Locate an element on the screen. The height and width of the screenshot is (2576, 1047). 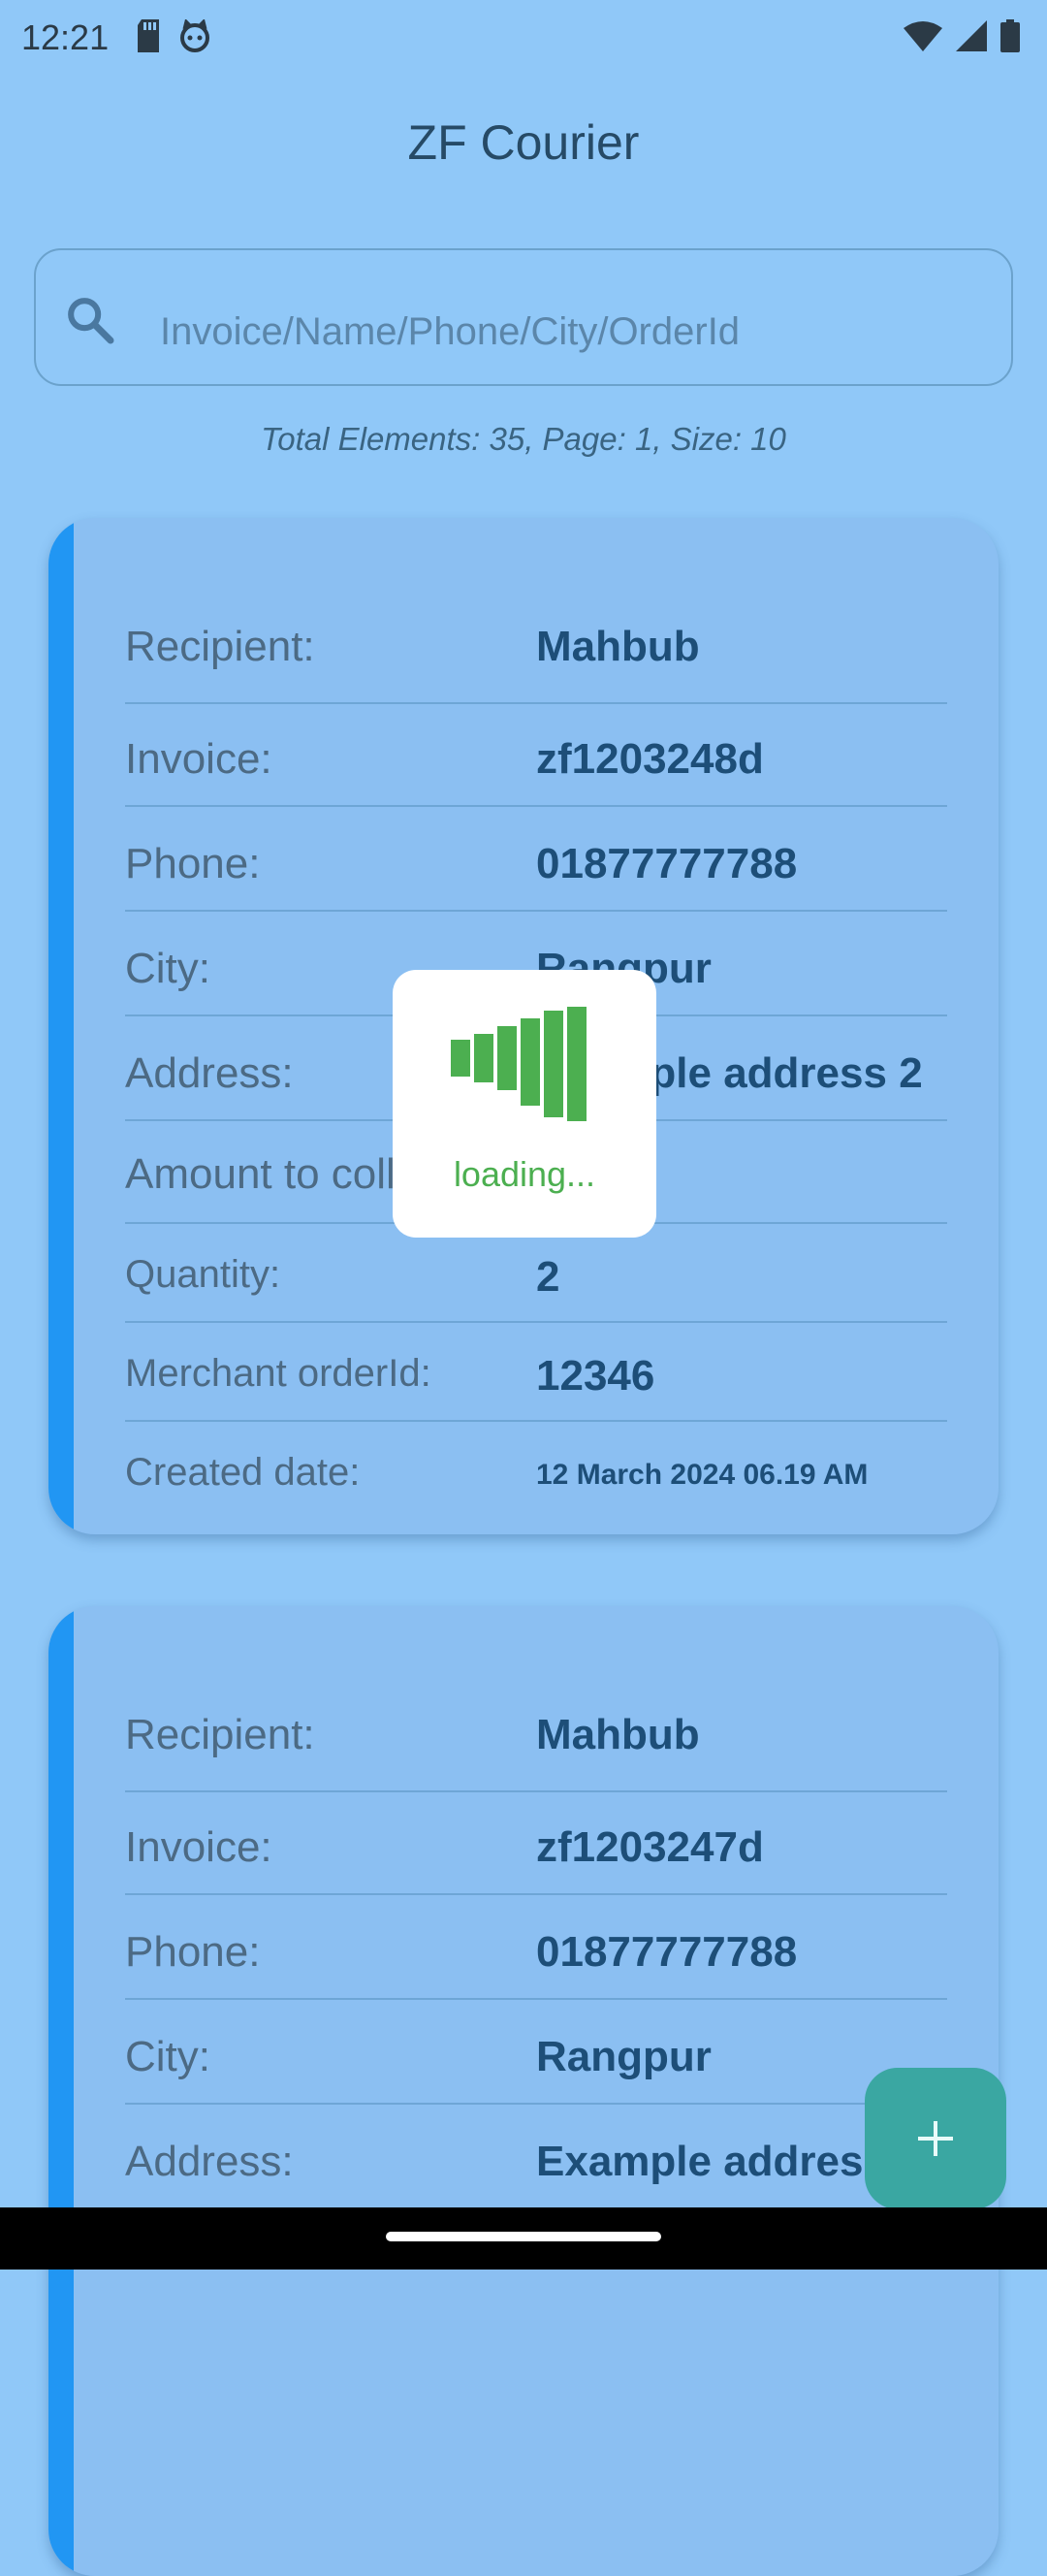
card-row-invoice: Invoice: zf1203248d is located at coordinates (536, 754).